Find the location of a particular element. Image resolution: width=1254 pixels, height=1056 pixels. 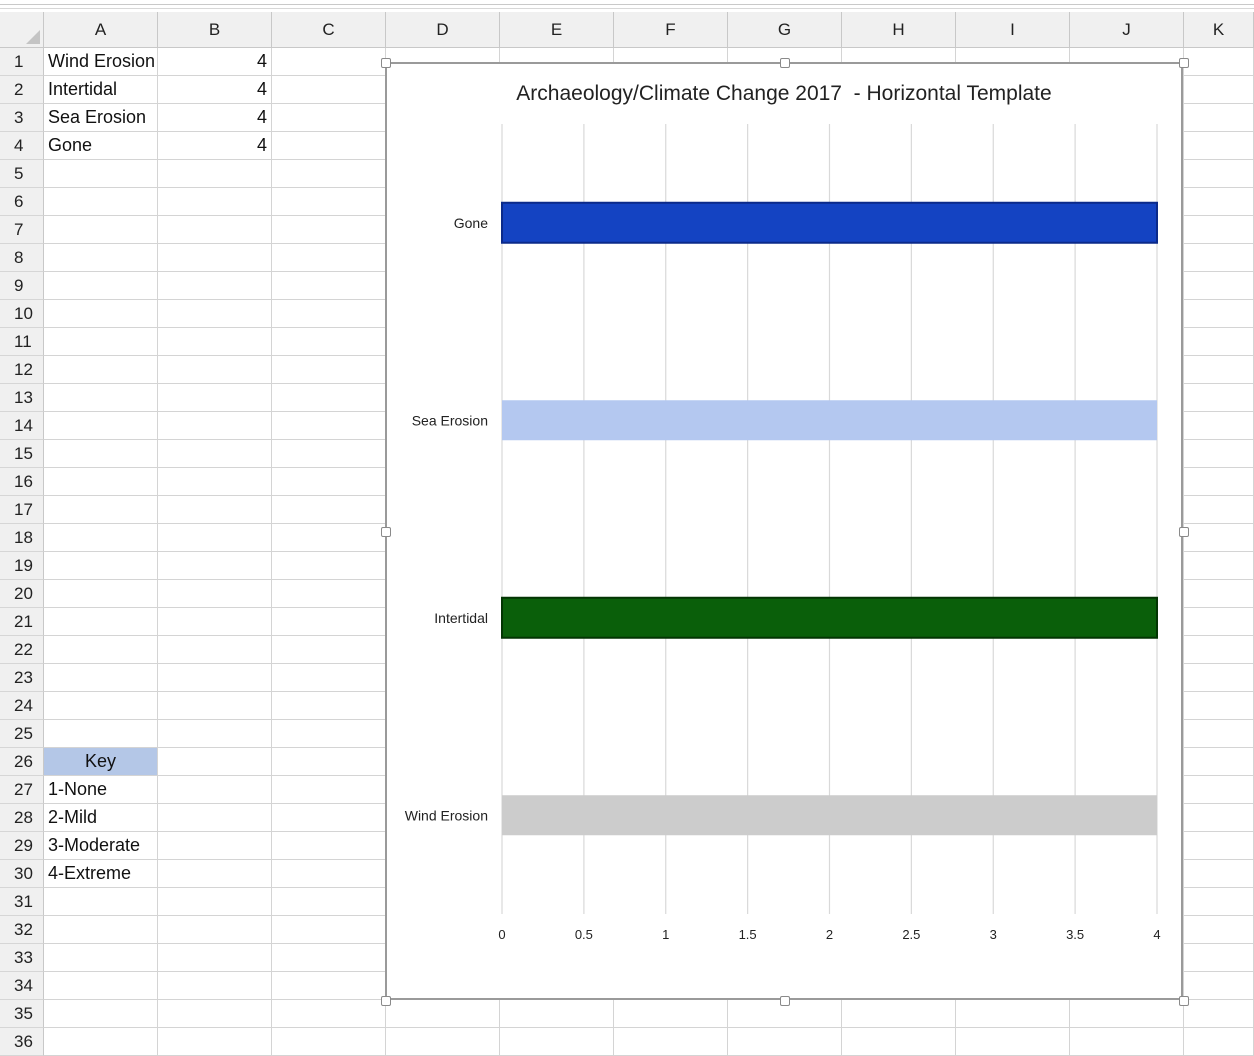

row-header-3: 3 is located at coordinates (22, 118).